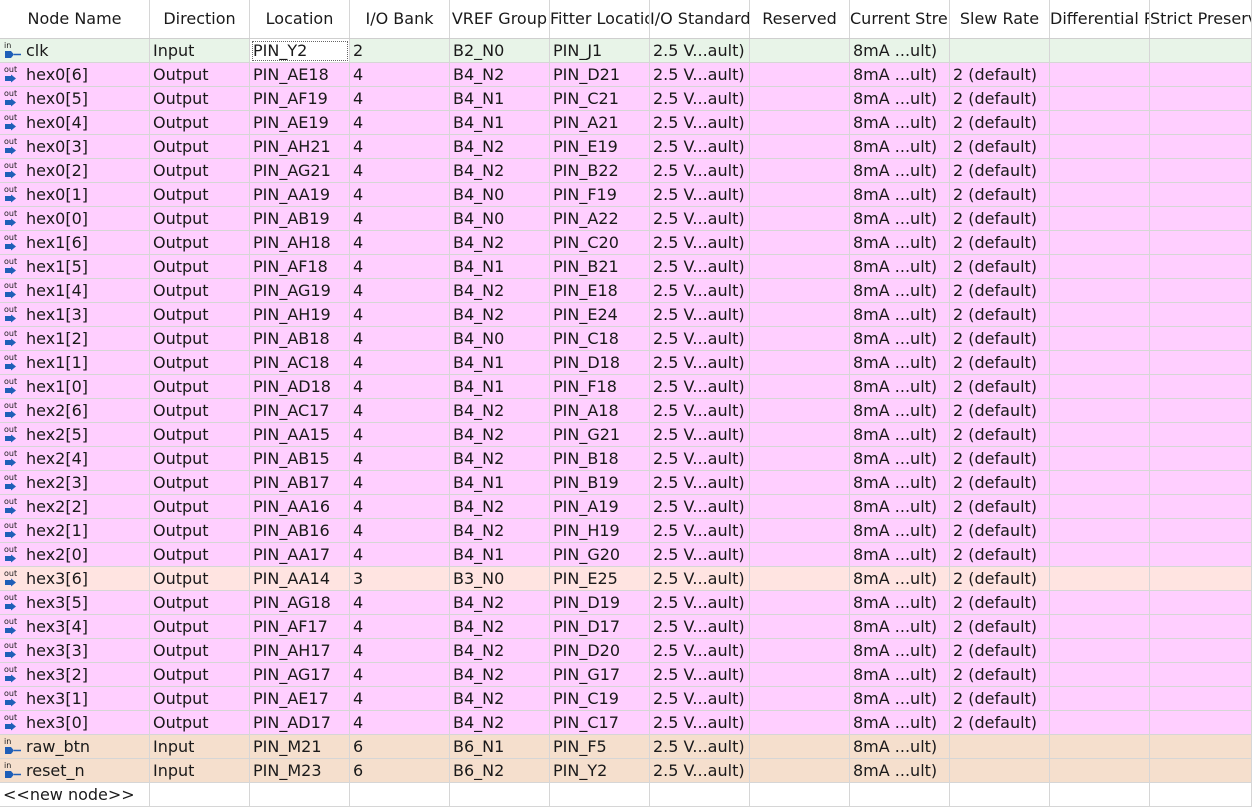 The image size is (1252, 807). What do you see at coordinates (300, 339) in the screenshot?
I see `location-cell: PIN_AB18` at bounding box center [300, 339].